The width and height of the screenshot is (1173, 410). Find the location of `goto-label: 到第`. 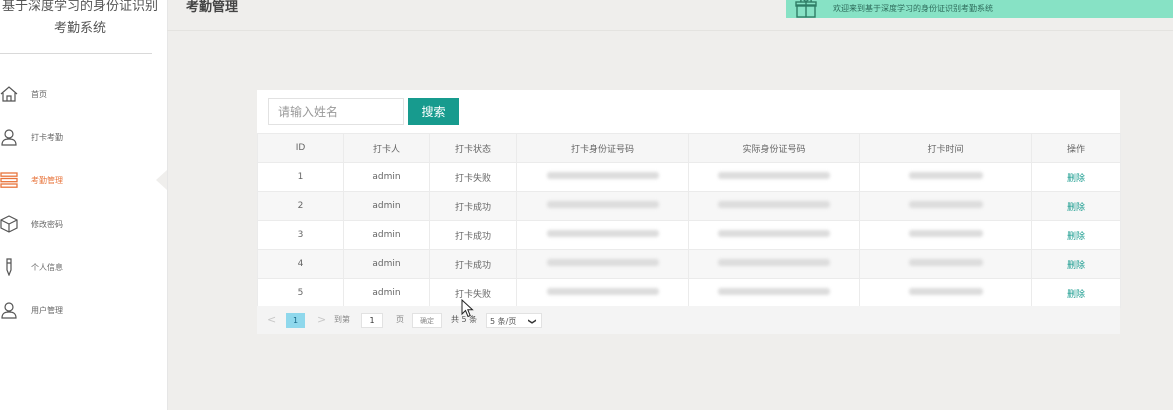

goto-label: 到第 is located at coordinates (342, 319).